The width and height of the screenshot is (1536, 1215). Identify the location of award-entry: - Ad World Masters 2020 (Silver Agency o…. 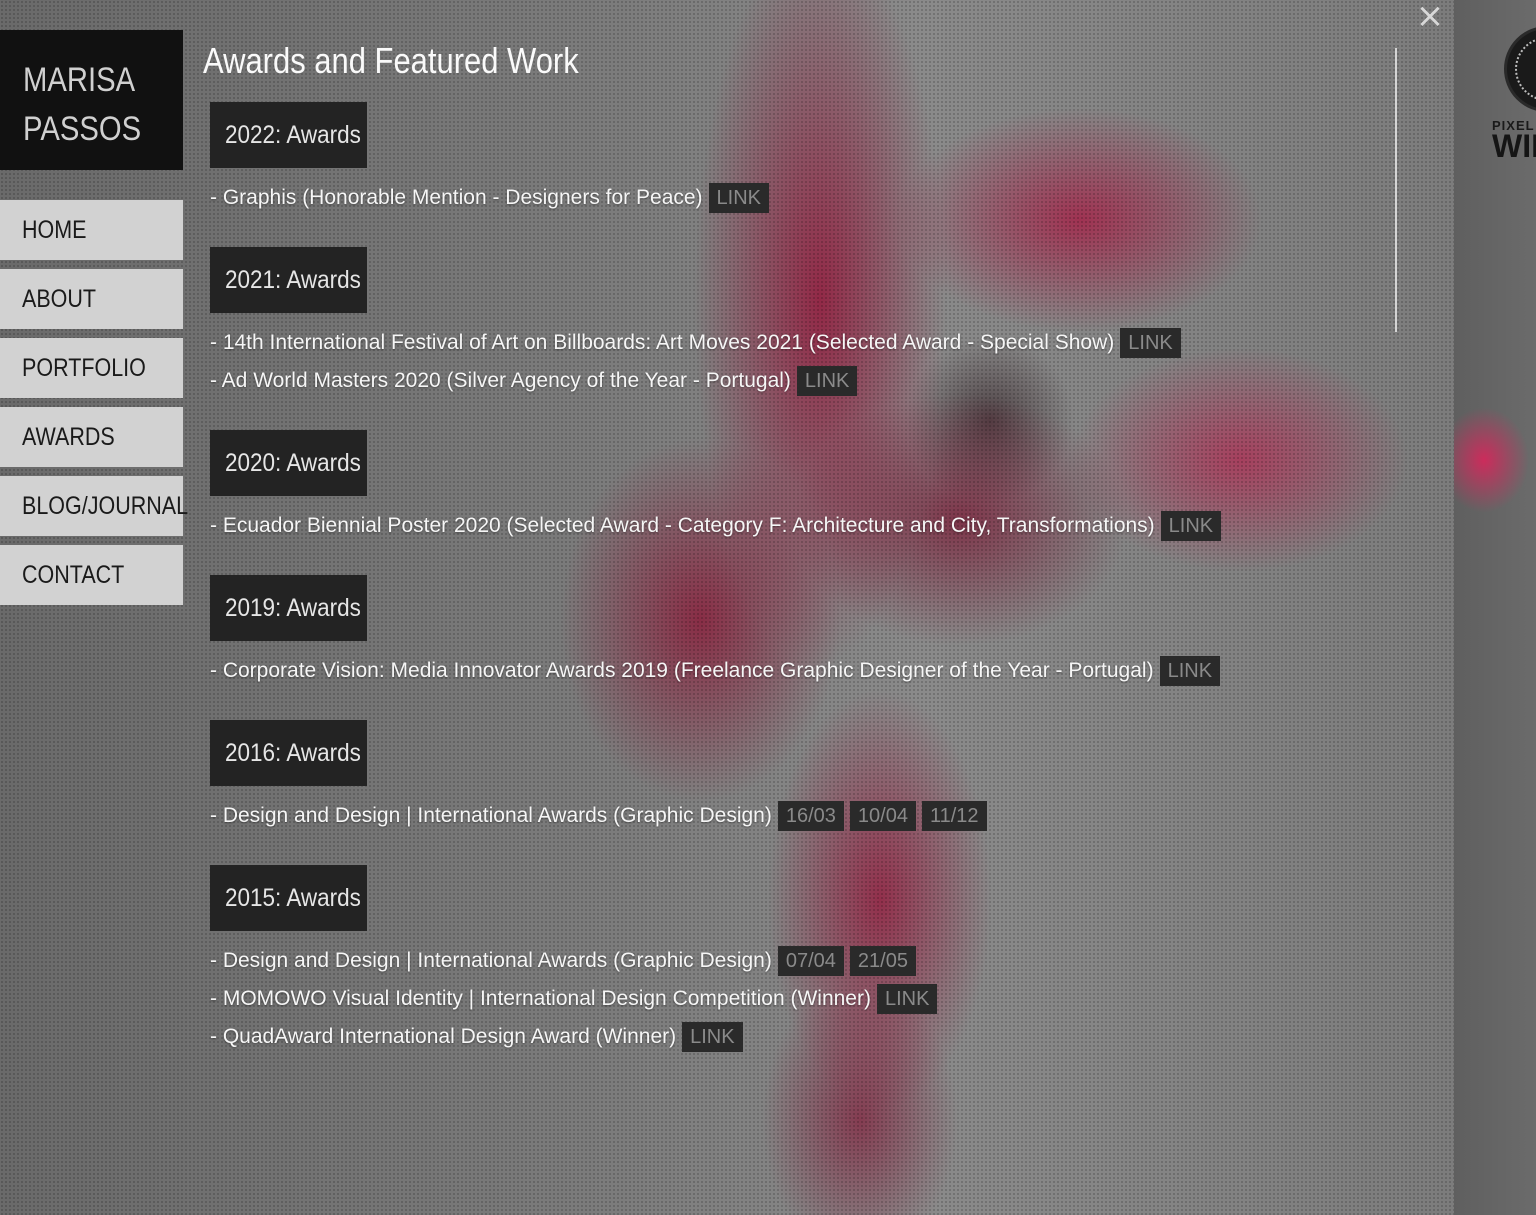
(800, 381).